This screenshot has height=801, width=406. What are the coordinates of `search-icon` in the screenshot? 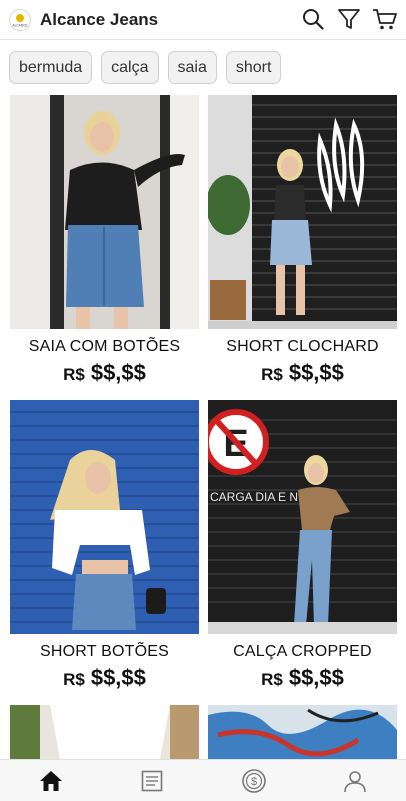 It's located at (313, 19).